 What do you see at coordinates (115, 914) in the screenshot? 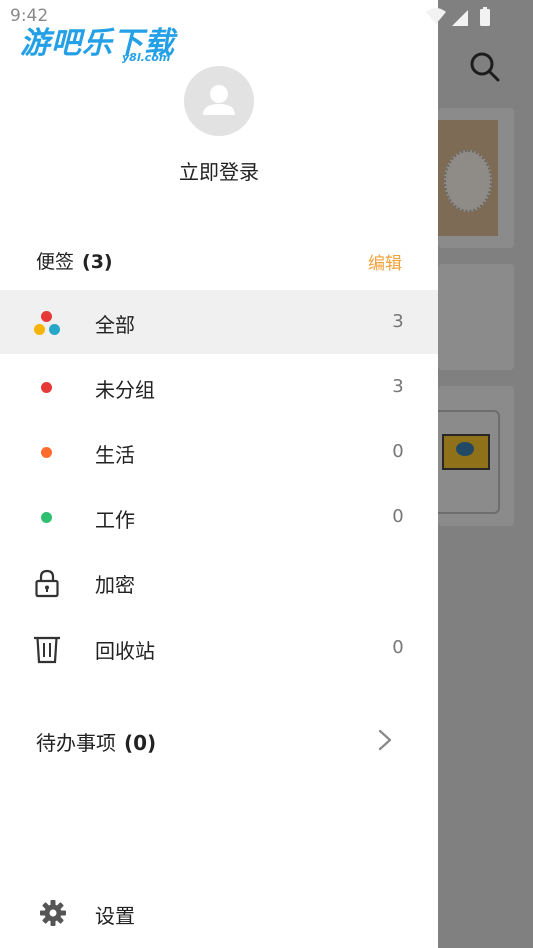
I see `settings-label: 设置` at bounding box center [115, 914].